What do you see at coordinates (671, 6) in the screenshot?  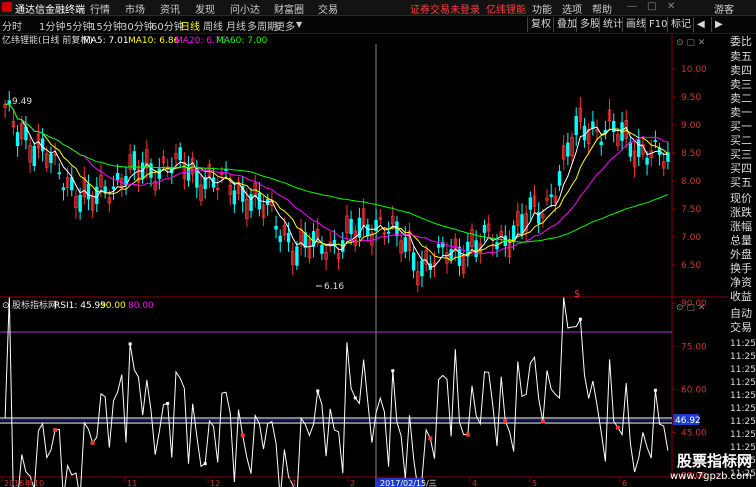 I see `close-icon: ✕` at bounding box center [671, 6].